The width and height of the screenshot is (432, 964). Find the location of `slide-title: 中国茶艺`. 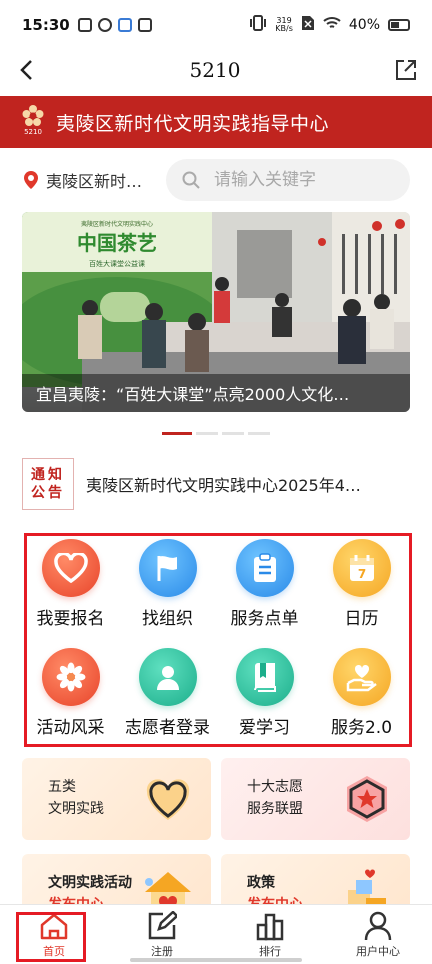

slide-title: 中国茶艺 is located at coordinates (117, 243).